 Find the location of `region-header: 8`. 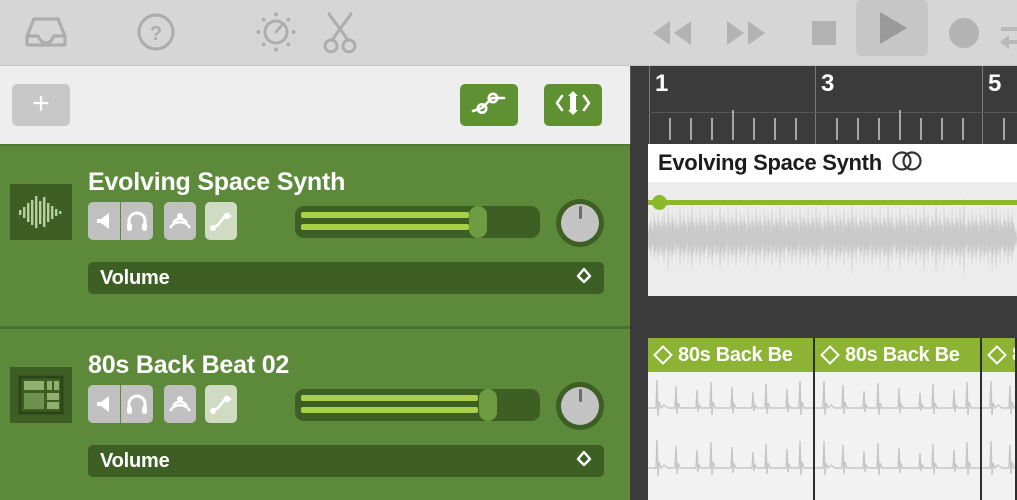

region-header: 8 is located at coordinates (998, 355).